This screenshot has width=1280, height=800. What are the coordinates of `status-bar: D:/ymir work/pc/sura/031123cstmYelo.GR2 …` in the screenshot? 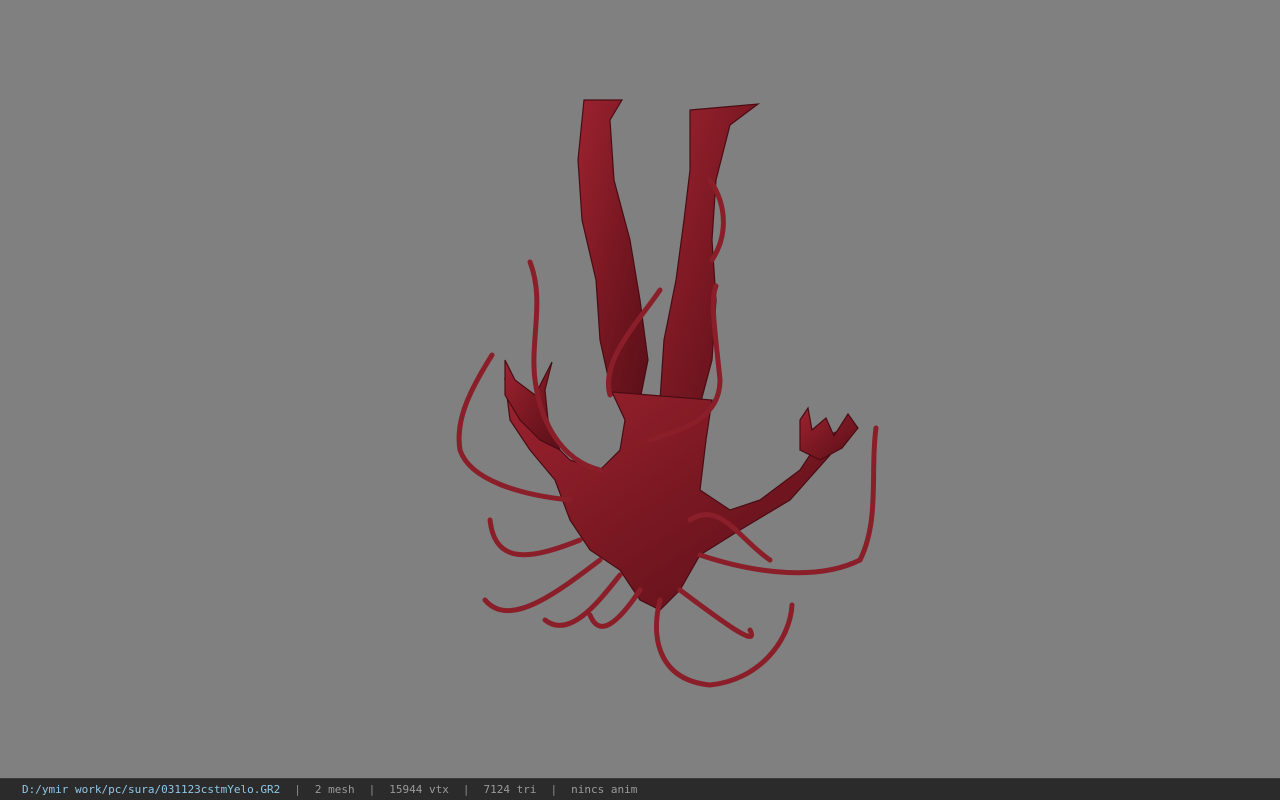 It's located at (640, 789).